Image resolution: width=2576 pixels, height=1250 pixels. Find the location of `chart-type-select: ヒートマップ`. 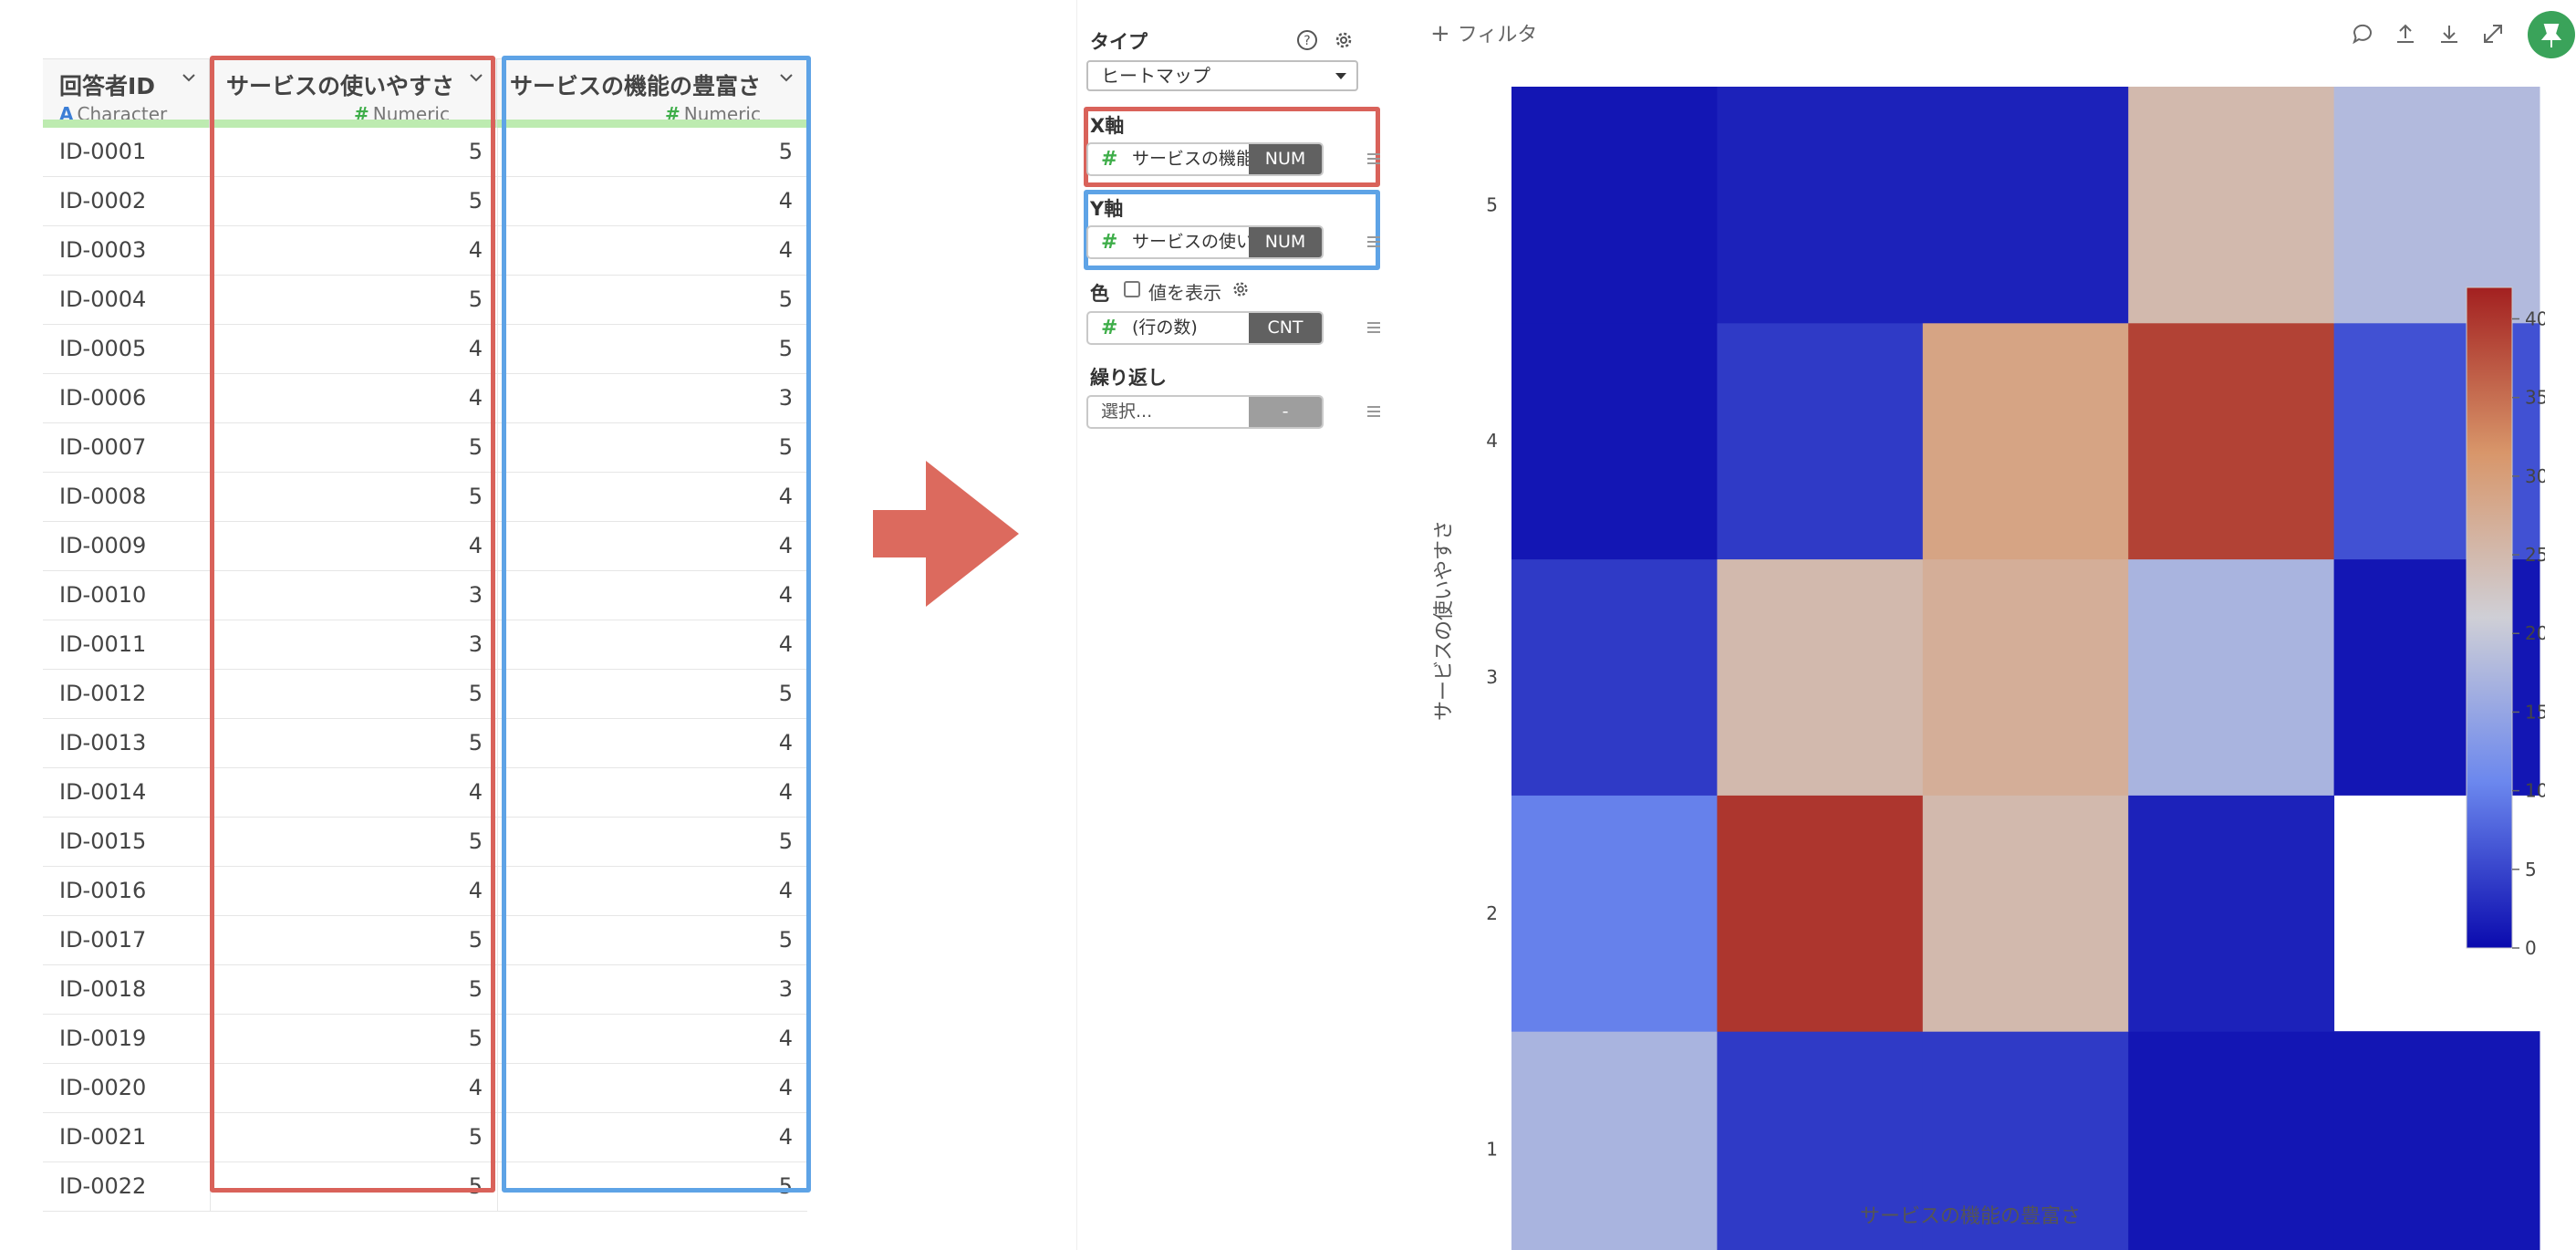

chart-type-select: ヒートマップ is located at coordinates (1222, 75).